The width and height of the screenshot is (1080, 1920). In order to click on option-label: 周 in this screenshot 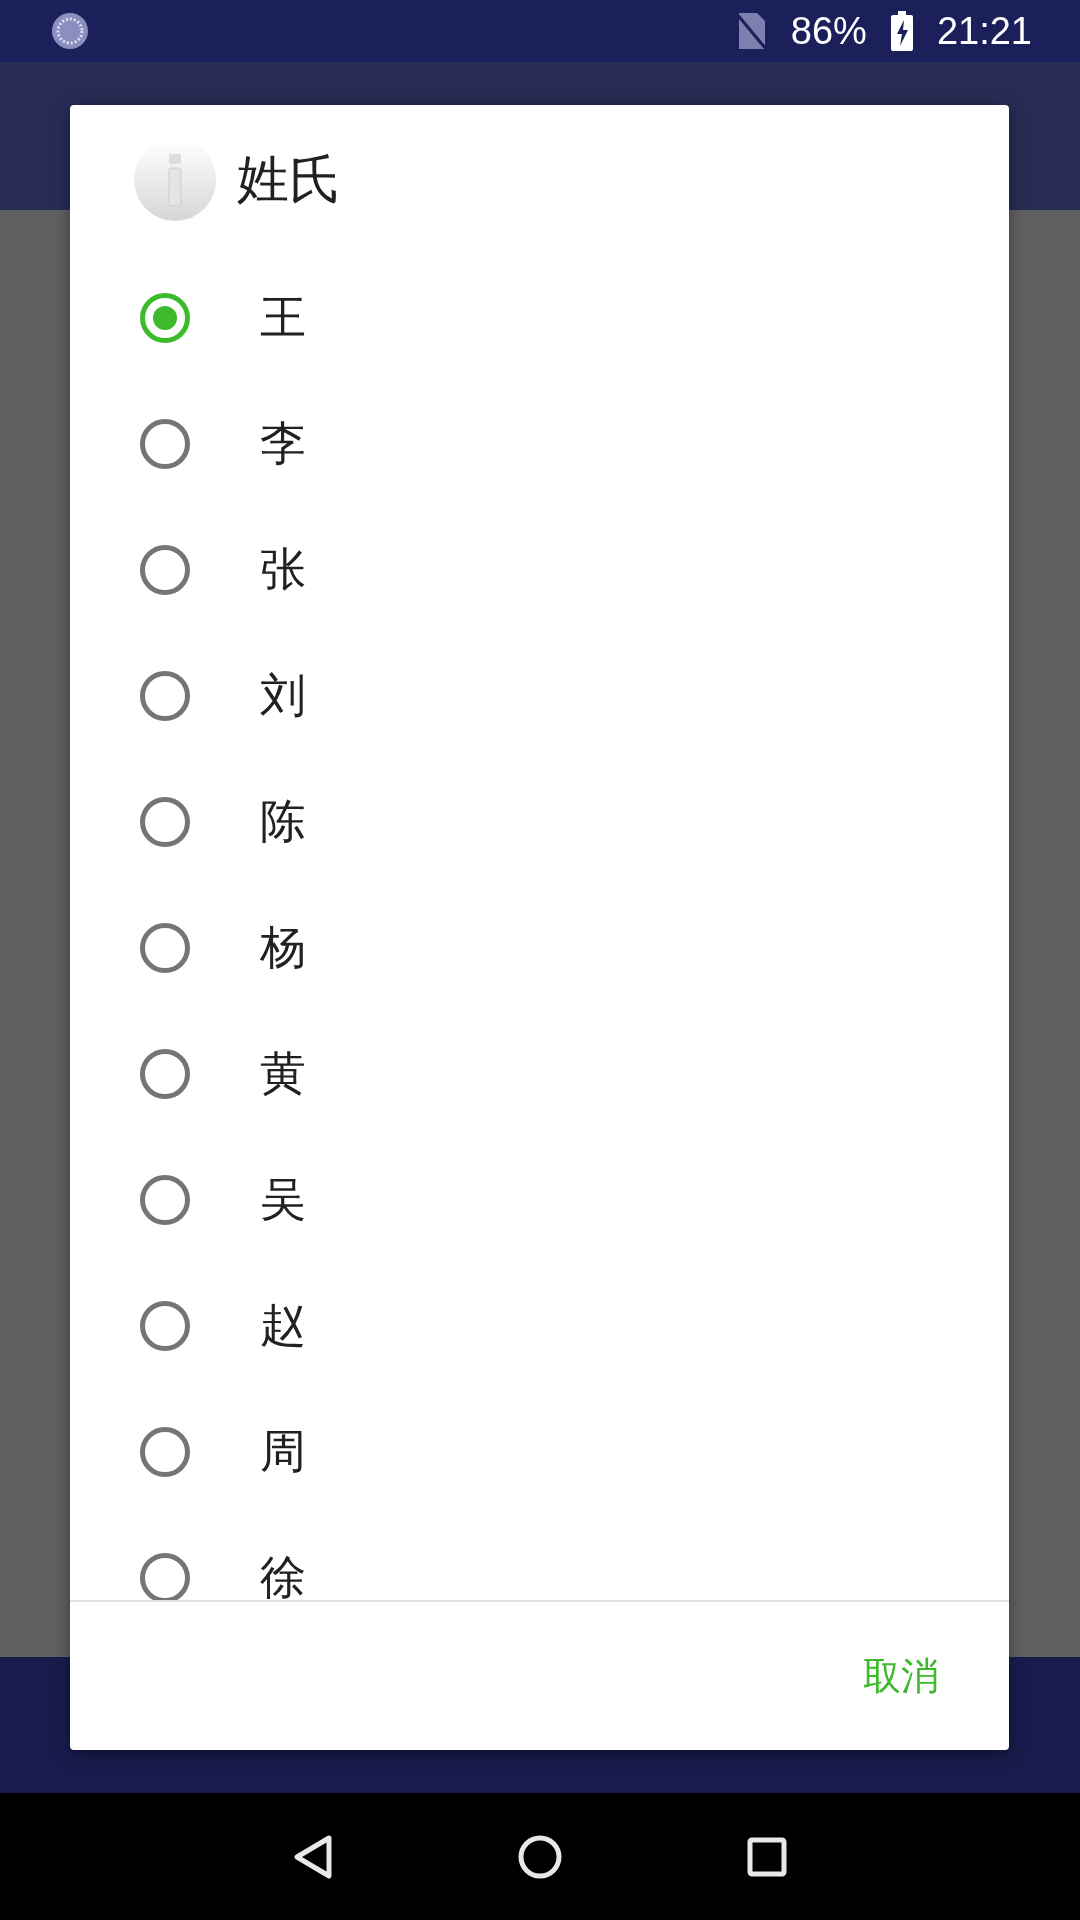, I will do `click(283, 1451)`.